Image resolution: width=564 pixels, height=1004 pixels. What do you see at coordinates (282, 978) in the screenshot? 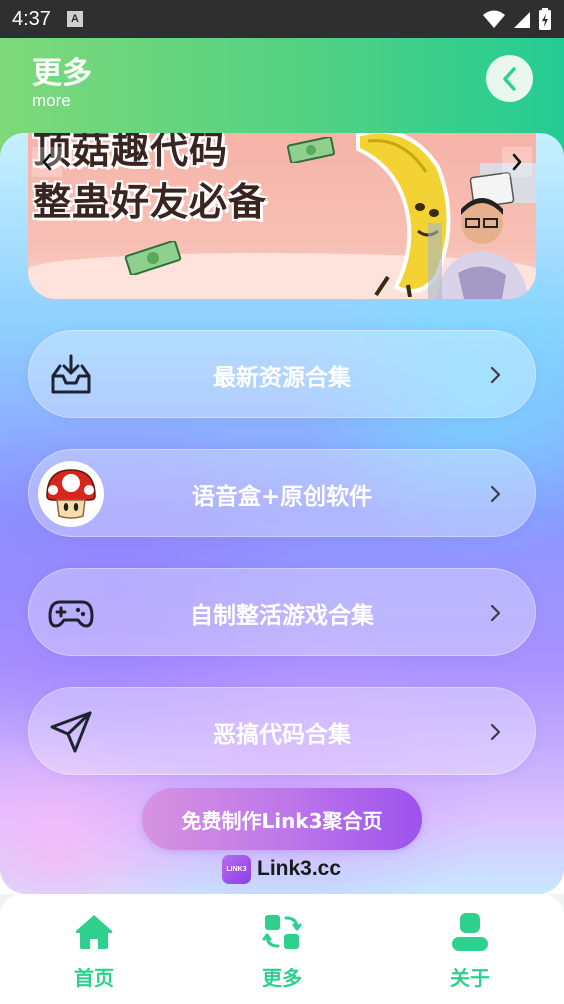
I see `tab-label: 更多` at bounding box center [282, 978].